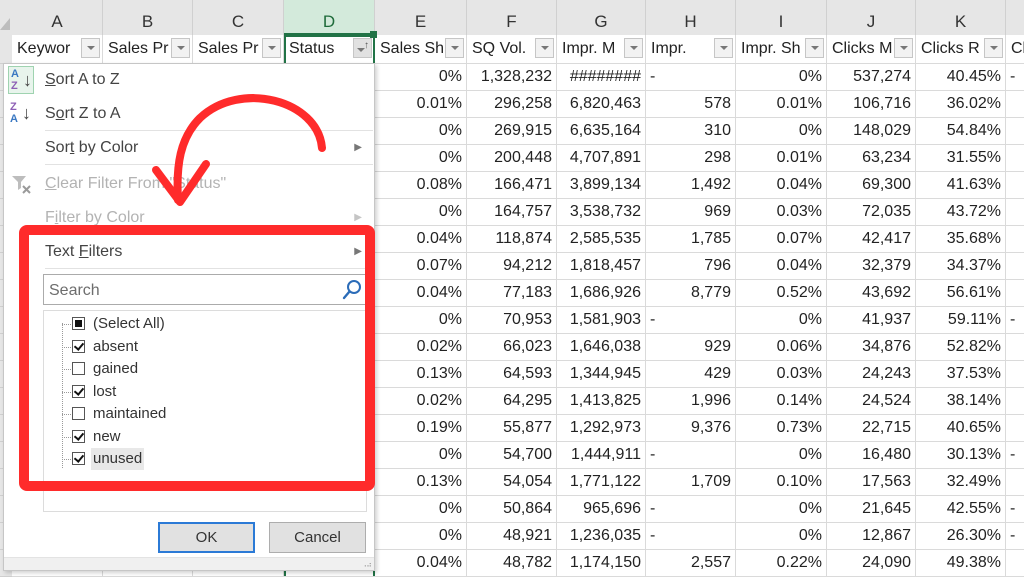 This screenshot has width=1024, height=577. What do you see at coordinates (421, 17) in the screenshot?
I see `column-header-e: E` at bounding box center [421, 17].